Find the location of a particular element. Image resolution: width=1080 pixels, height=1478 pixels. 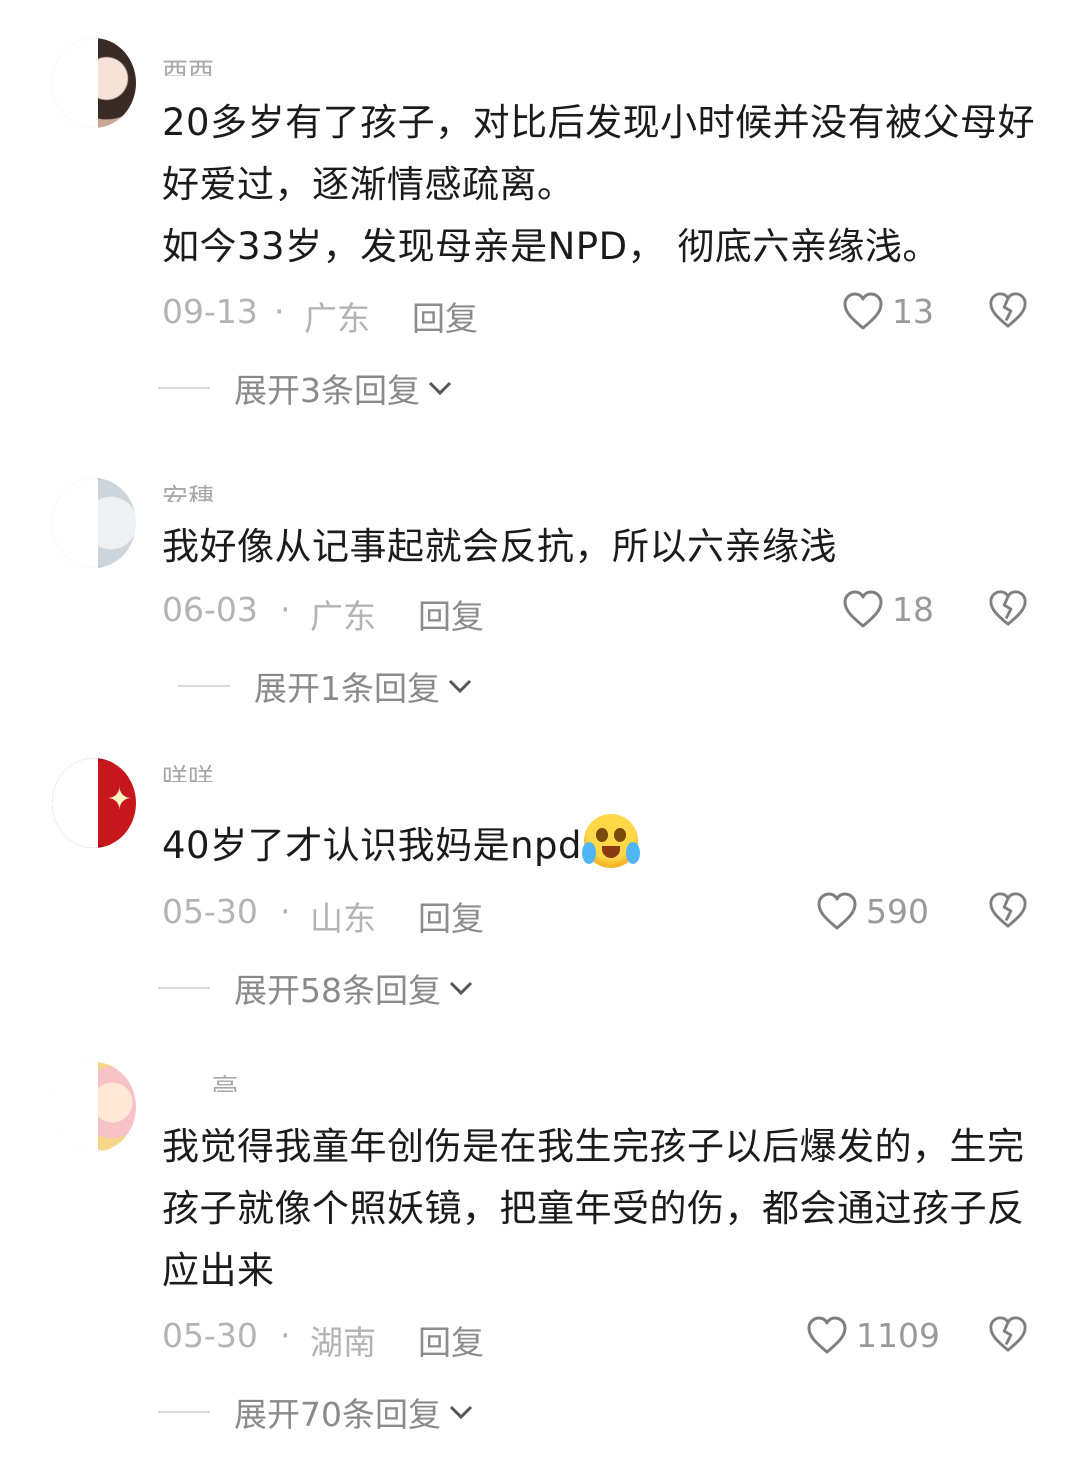

comment-text-part: 40岁了才认识我妈是npd is located at coordinates (372, 845).